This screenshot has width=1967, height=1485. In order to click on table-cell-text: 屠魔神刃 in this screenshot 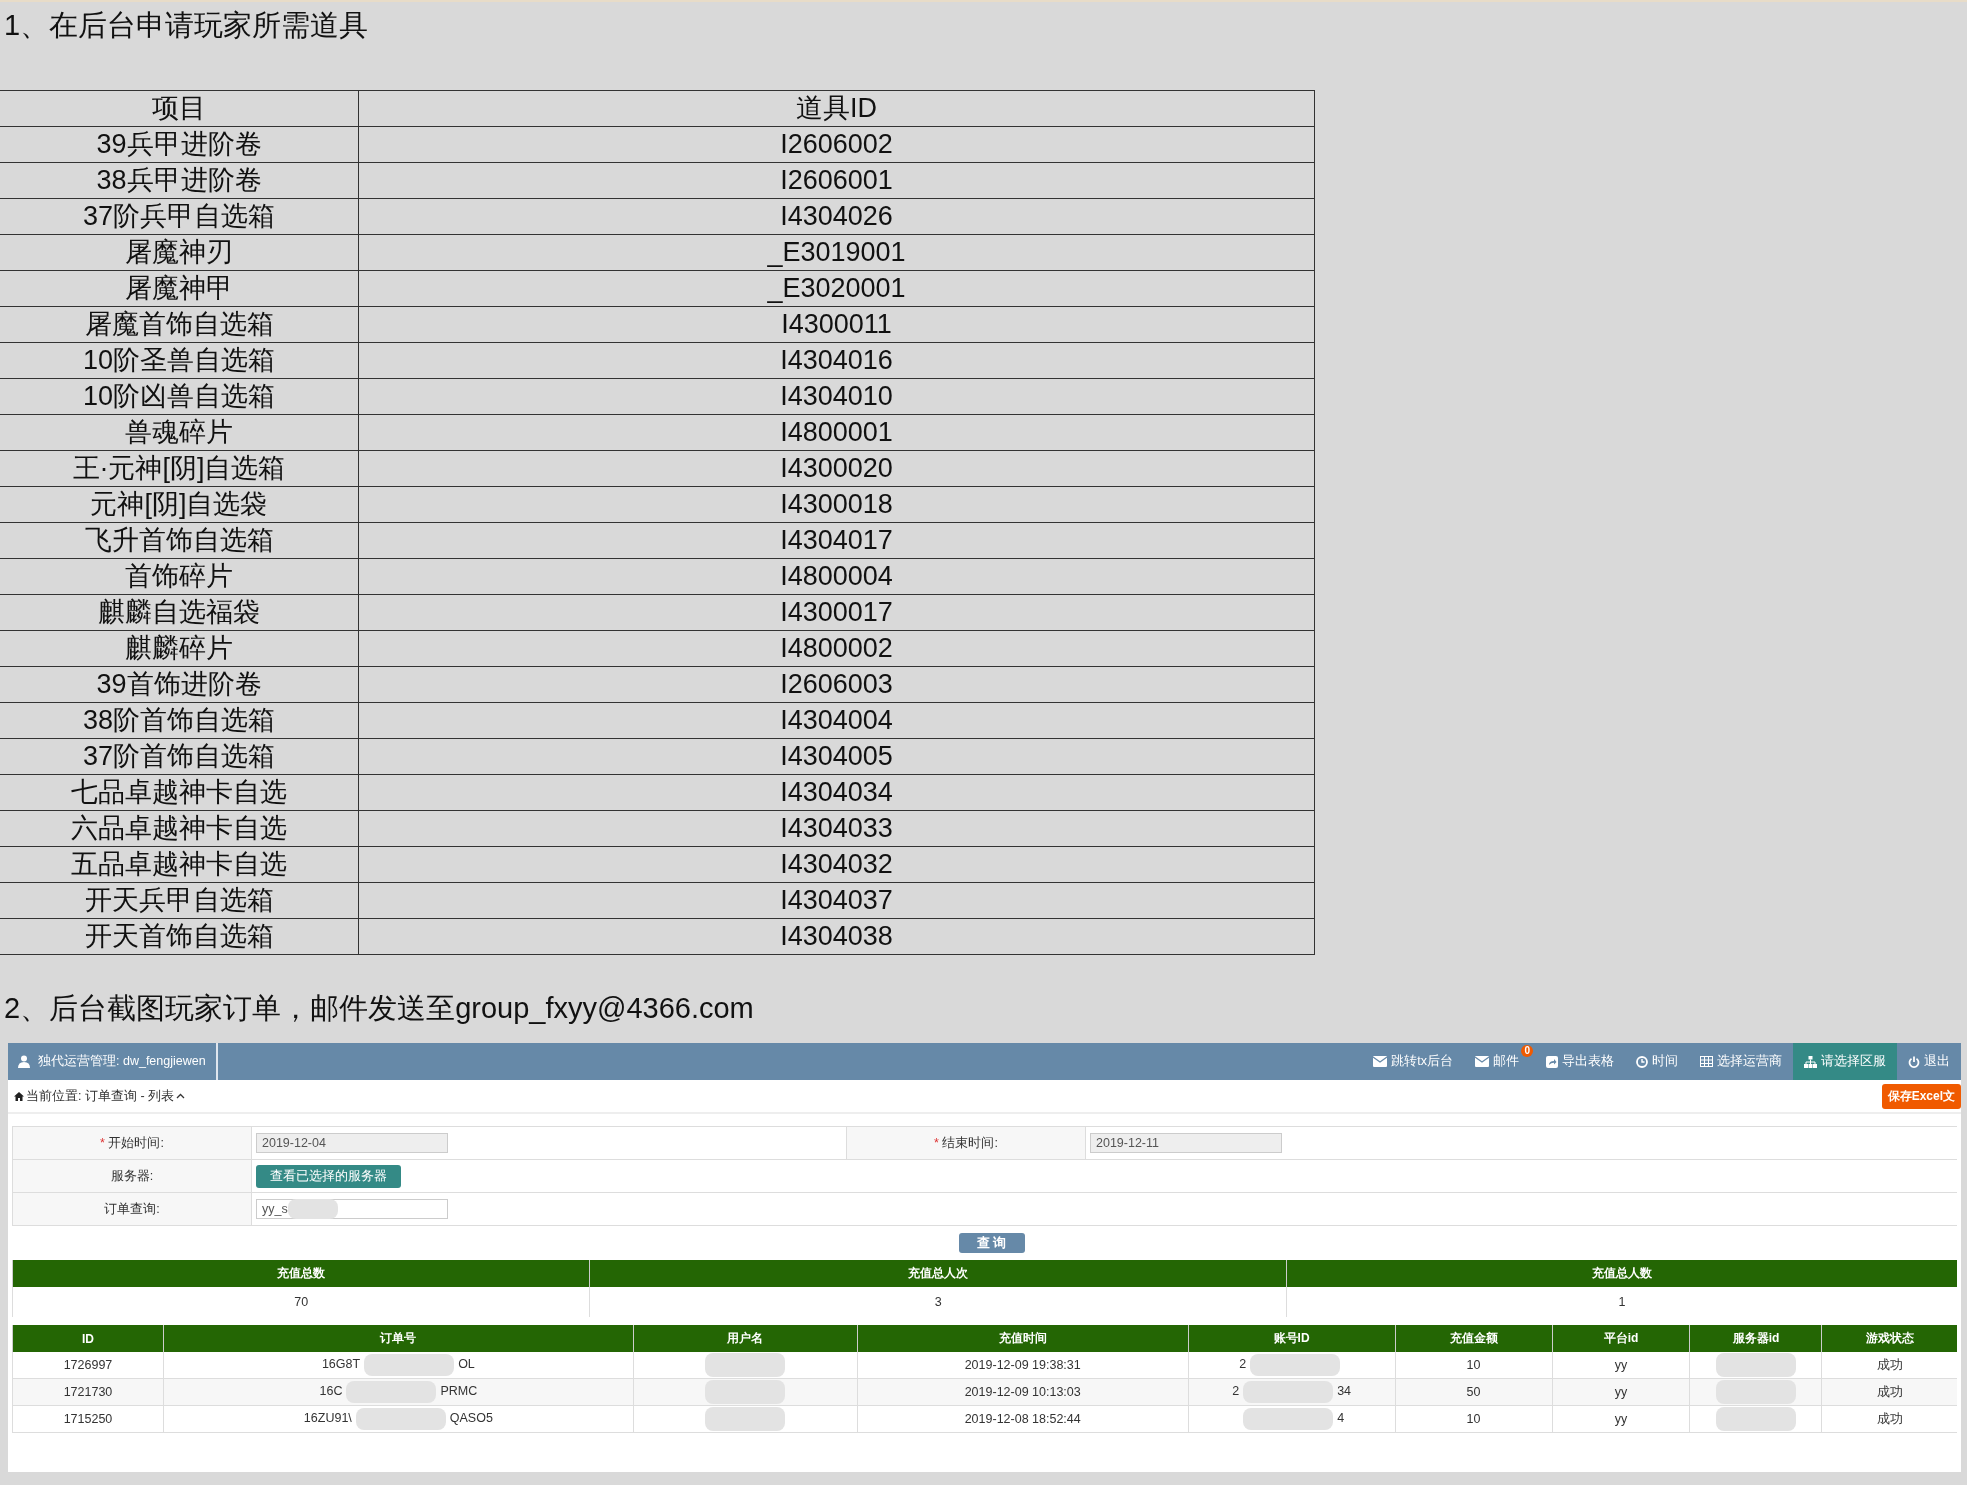, I will do `click(179, 252)`.